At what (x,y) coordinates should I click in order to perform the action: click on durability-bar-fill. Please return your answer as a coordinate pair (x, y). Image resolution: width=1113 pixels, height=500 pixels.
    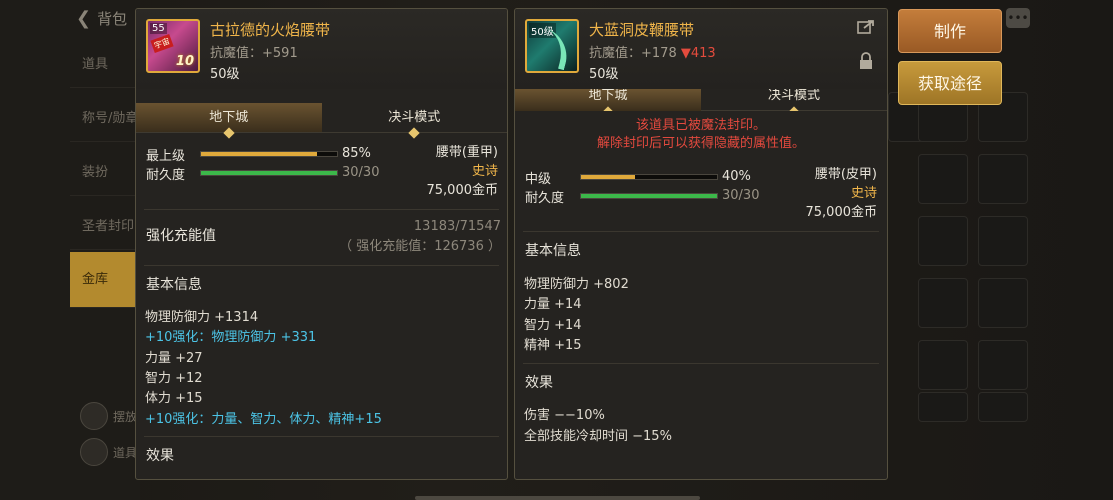
    Looking at the image, I should click on (269, 173).